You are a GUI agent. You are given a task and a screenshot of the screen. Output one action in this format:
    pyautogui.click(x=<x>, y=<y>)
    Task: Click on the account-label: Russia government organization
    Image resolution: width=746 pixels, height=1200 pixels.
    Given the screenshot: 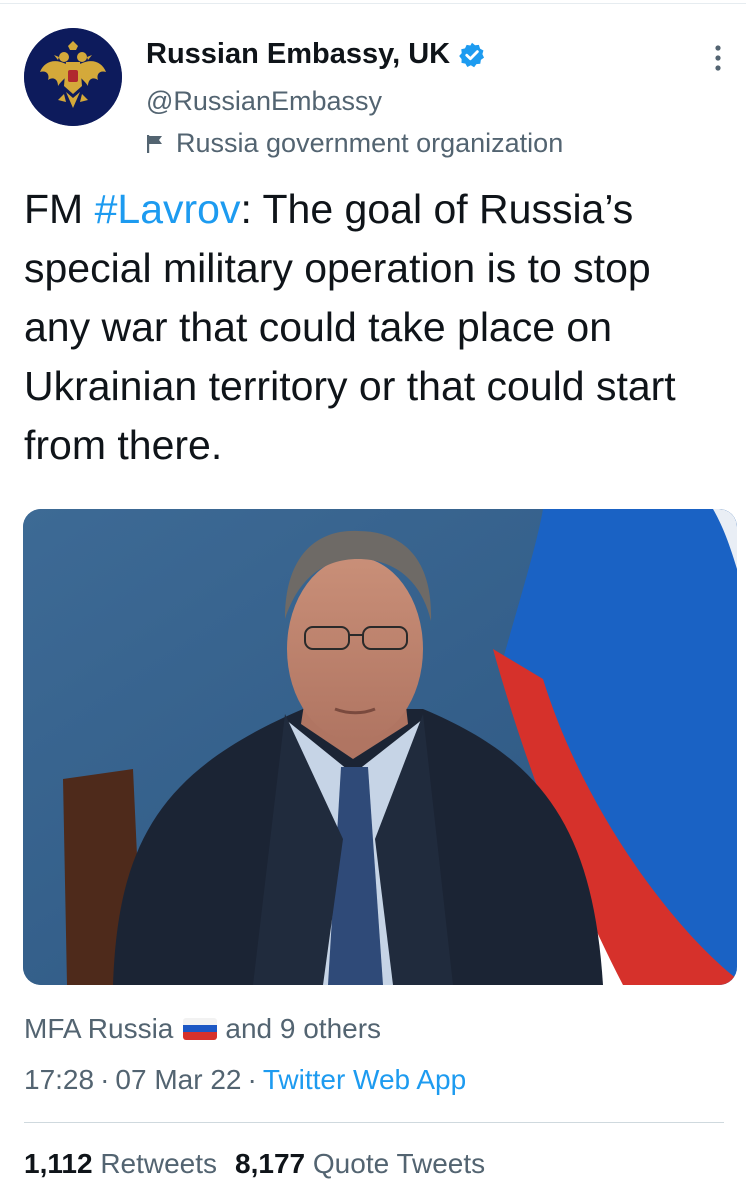 What is the action you would take?
    pyautogui.click(x=354, y=143)
    